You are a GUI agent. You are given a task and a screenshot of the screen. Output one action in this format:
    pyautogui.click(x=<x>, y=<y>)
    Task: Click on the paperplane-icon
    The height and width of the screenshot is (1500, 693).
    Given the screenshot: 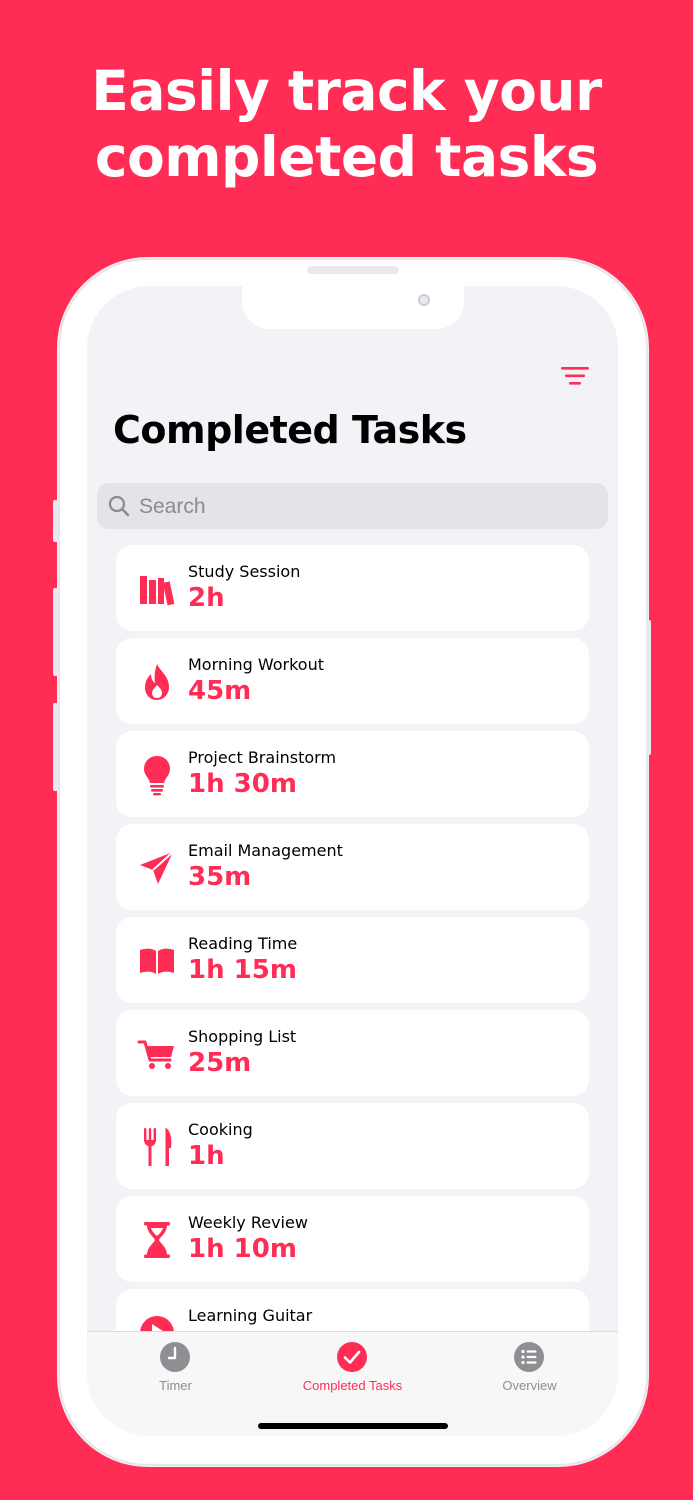 What is the action you would take?
    pyautogui.click(x=157, y=867)
    